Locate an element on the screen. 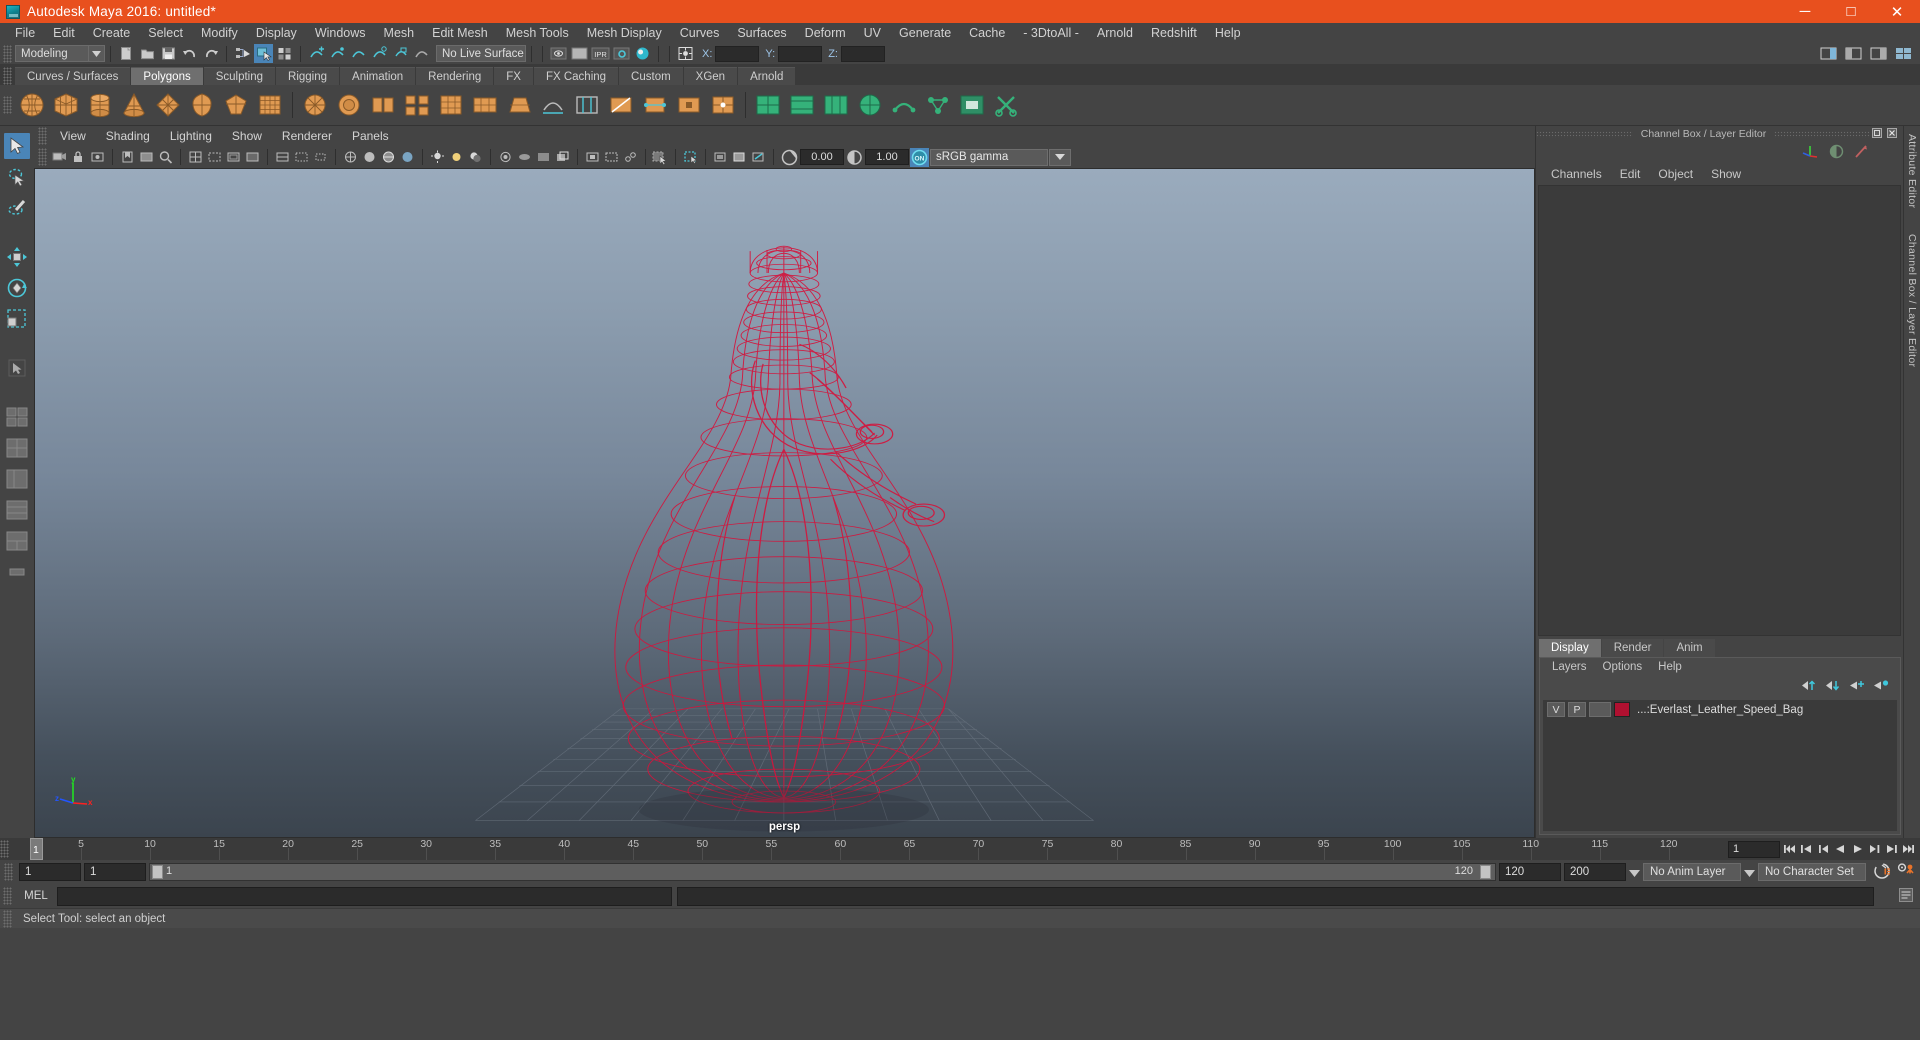 The height and width of the screenshot is (1040, 1920). isolate-select-icon is located at coordinates (592, 157).